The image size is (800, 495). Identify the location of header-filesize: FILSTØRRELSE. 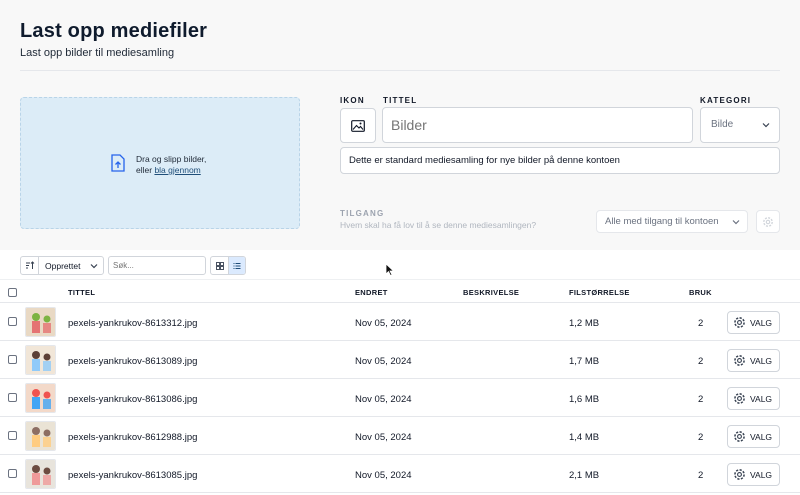
(599, 292).